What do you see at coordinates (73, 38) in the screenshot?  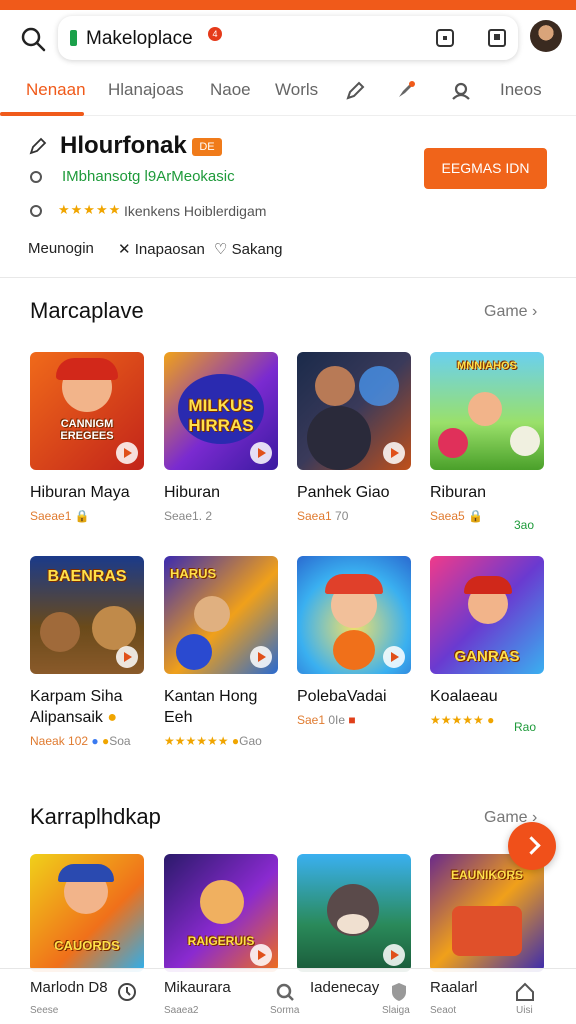 I see `secure-icon` at bounding box center [73, 38].